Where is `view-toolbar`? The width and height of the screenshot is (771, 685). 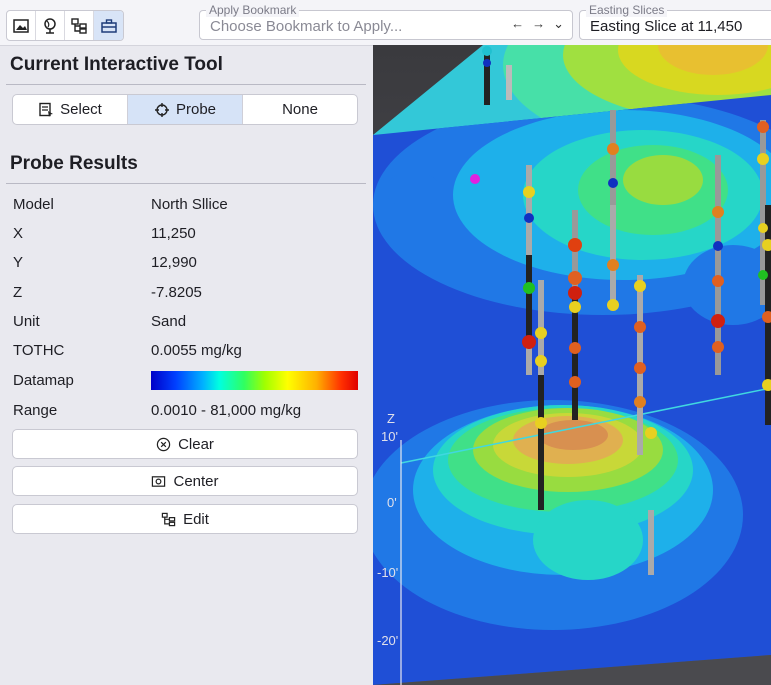
view-toolbar is located at coordinates (65, 25).